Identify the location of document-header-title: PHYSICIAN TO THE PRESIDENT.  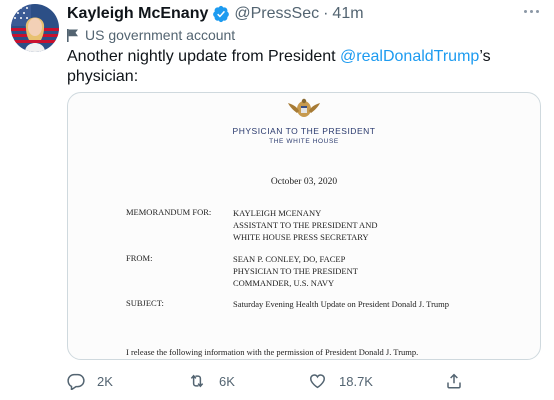
(304, 131).